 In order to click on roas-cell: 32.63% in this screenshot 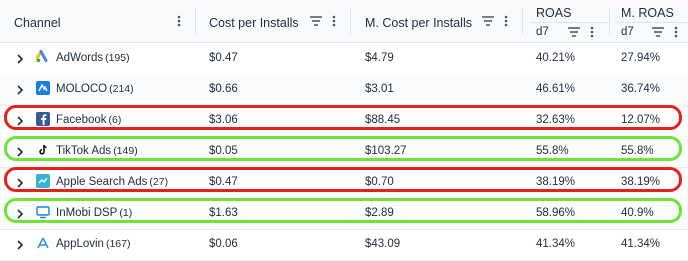, I will do `click(556, 120)`.